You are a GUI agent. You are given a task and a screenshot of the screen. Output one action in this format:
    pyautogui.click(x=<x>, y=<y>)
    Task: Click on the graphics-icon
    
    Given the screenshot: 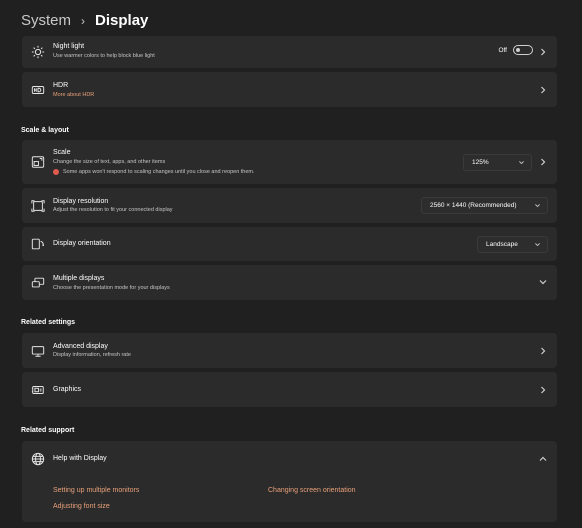 What is the action you would take?
    pyautogui.click(x=38, y=390)
    